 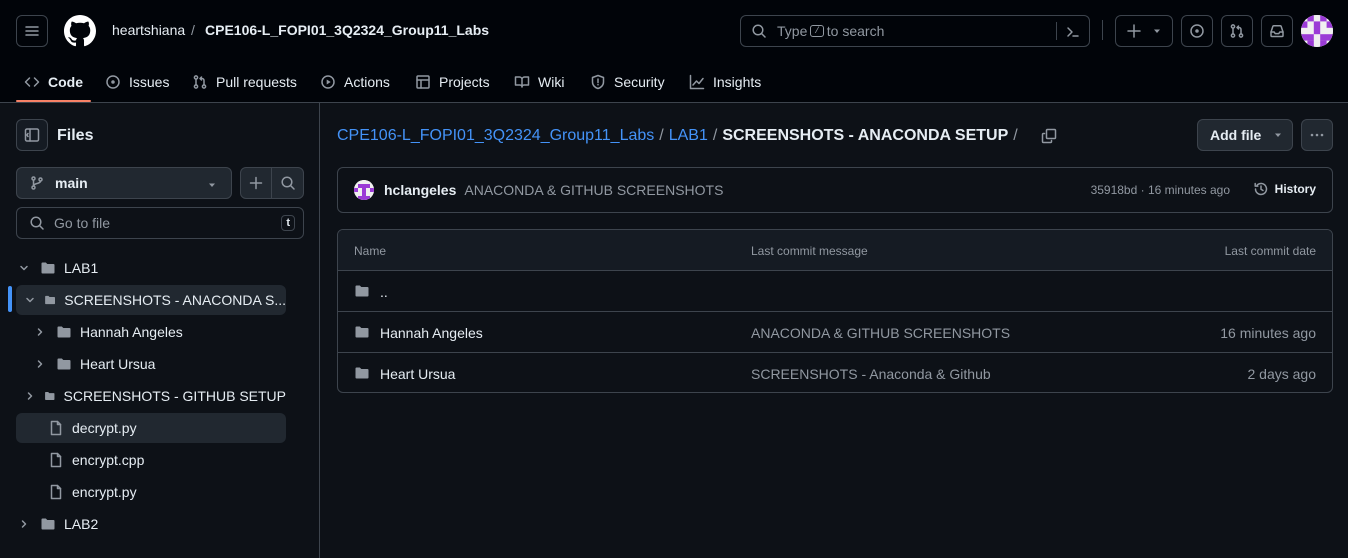 I want to click on breadcrumb-folder-link: LAB1, so click(x=688, y=136).